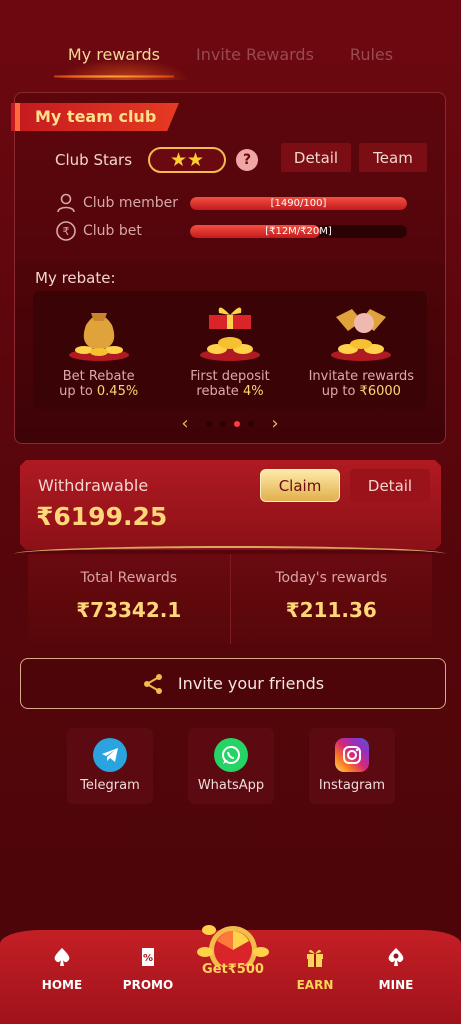  I want to click on telegram-icon, so click(110, 755).